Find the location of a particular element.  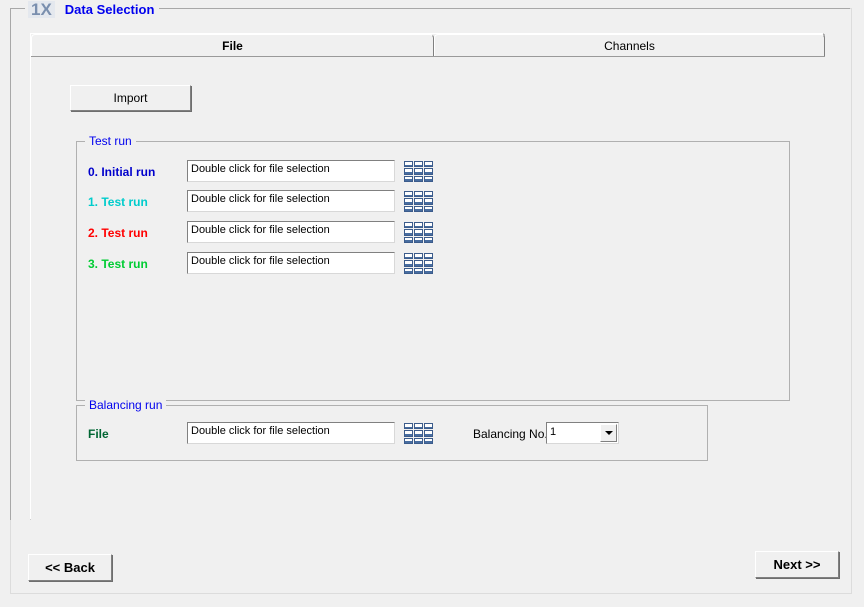

step-caption: 1X Data Selection is located at coordinates (92, 9).